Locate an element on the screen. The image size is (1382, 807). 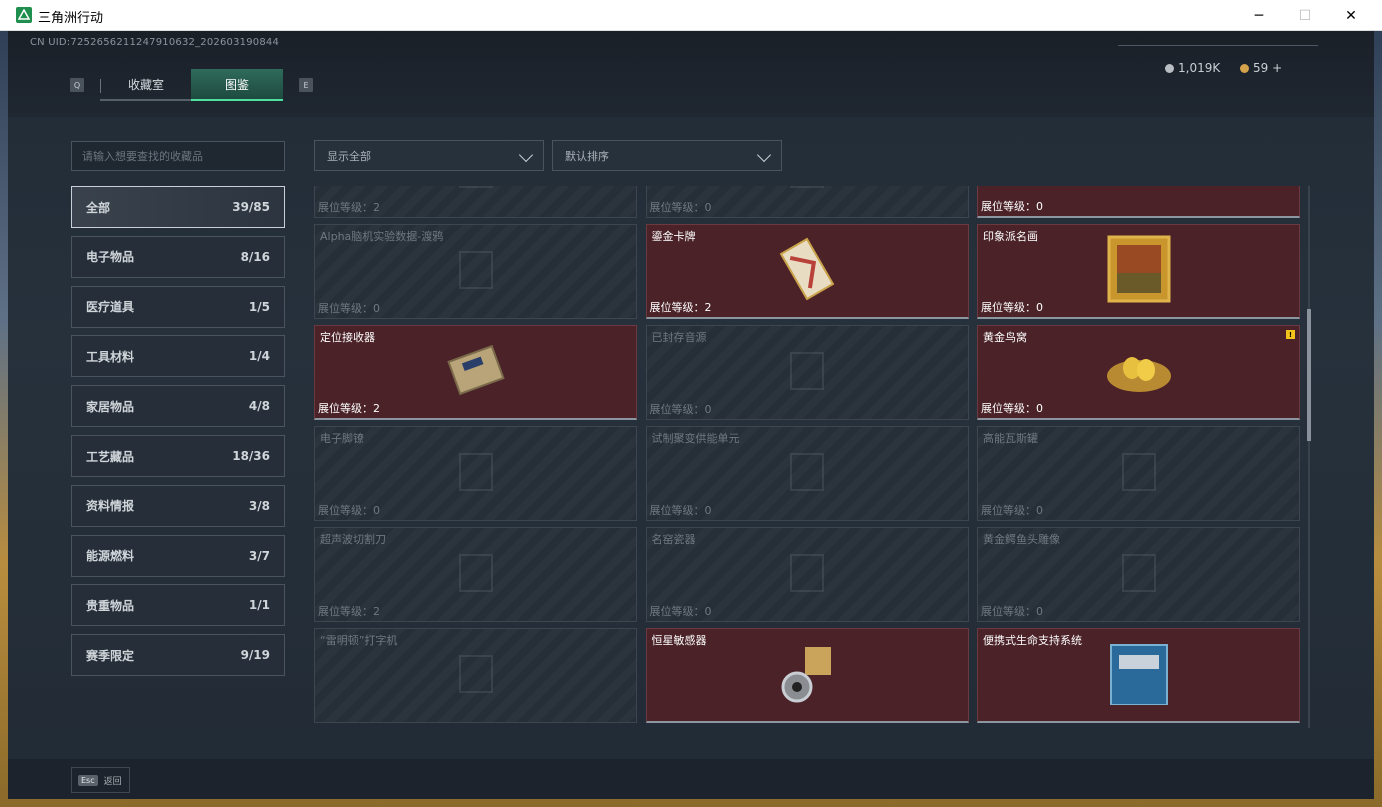
collectible-card: 鎏金卡牌 展位等级：2 is located at coordinates (807, 271).